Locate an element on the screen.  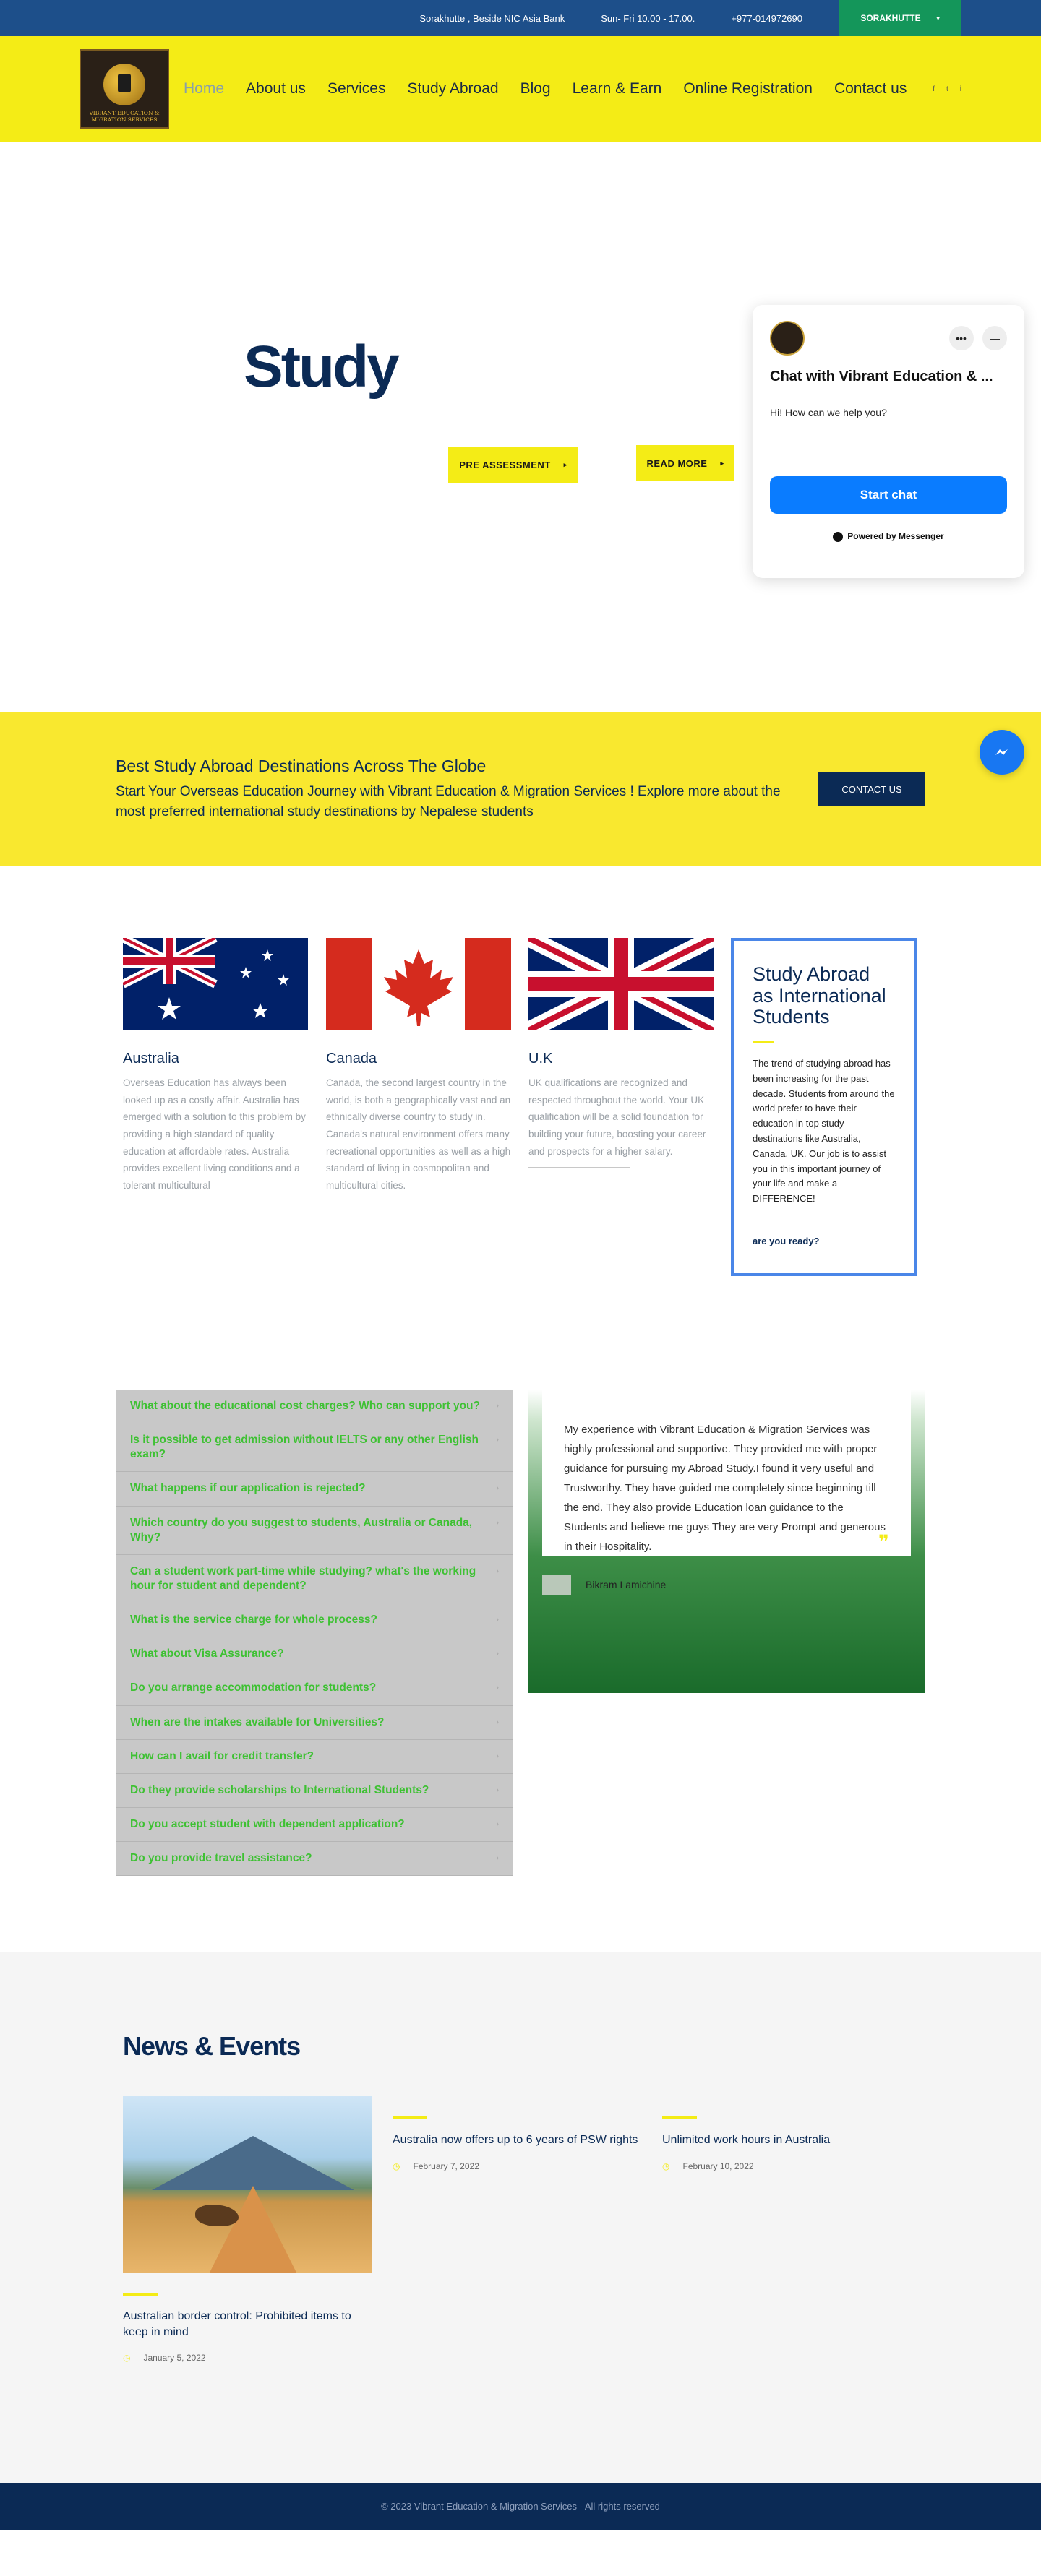
twitter-icon: t is located at coordinates (947, 89).